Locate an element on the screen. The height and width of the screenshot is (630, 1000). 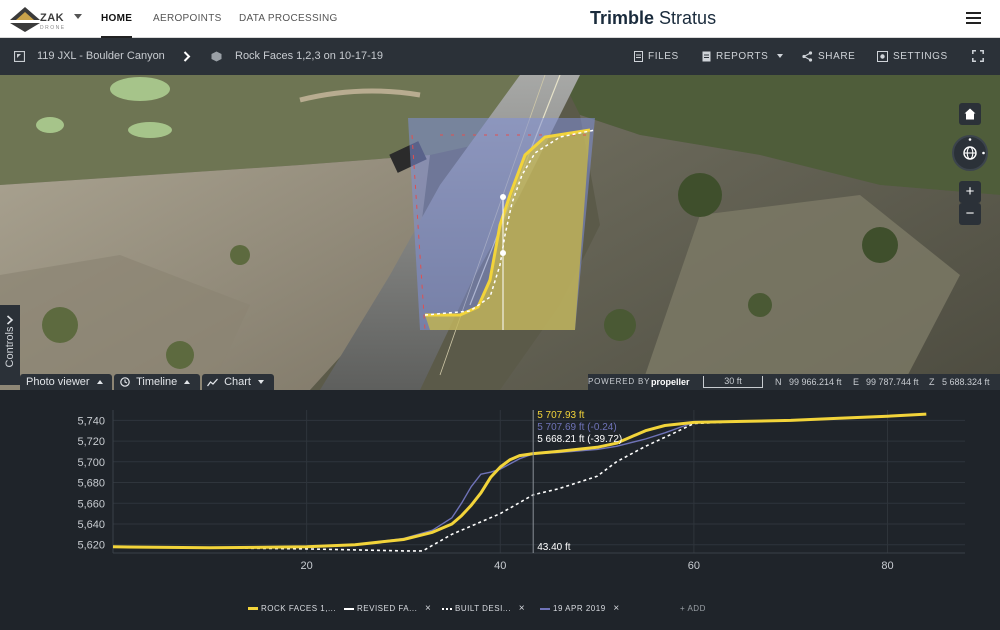
line-chart-icon is located at coordinates (212, 382).